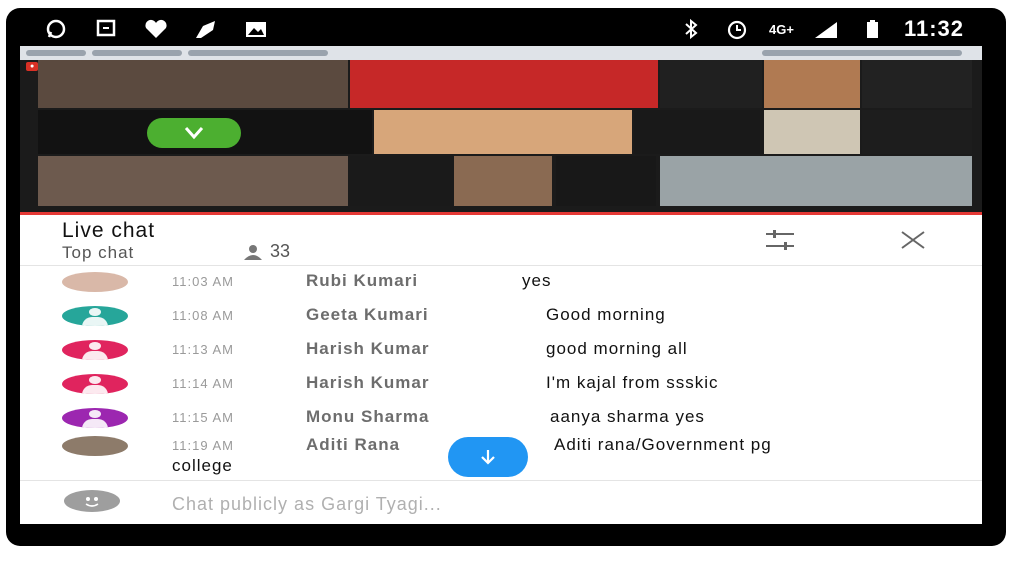 Image resolution: width=1031 pixels, height=565 pixels. Describe the element at coordinates (872, 29) in the screenshot. I see `battery-icon` at that location.